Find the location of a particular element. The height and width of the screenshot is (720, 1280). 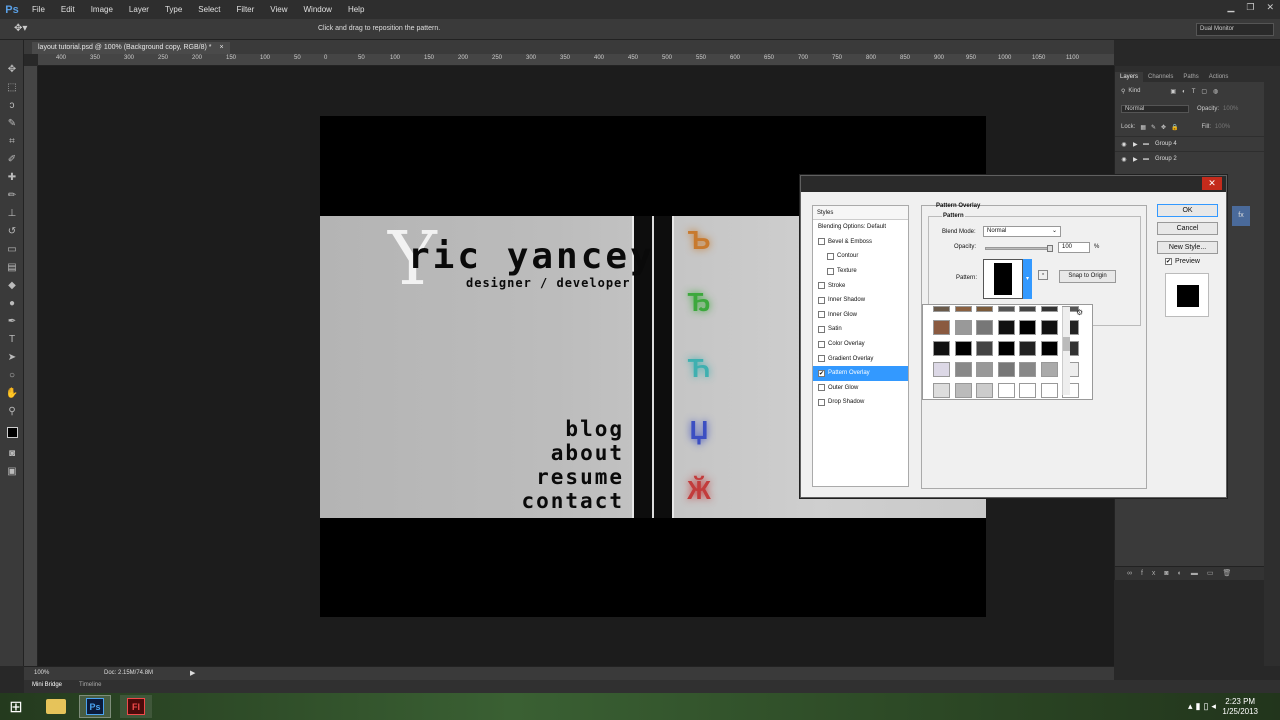

tab-paths: Paths is located at coordinates (1190, 77).